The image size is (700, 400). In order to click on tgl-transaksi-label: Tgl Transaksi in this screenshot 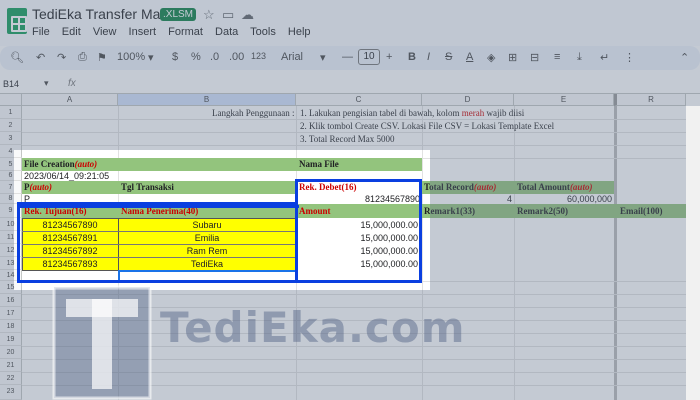, I will do `click(147, 187)`.